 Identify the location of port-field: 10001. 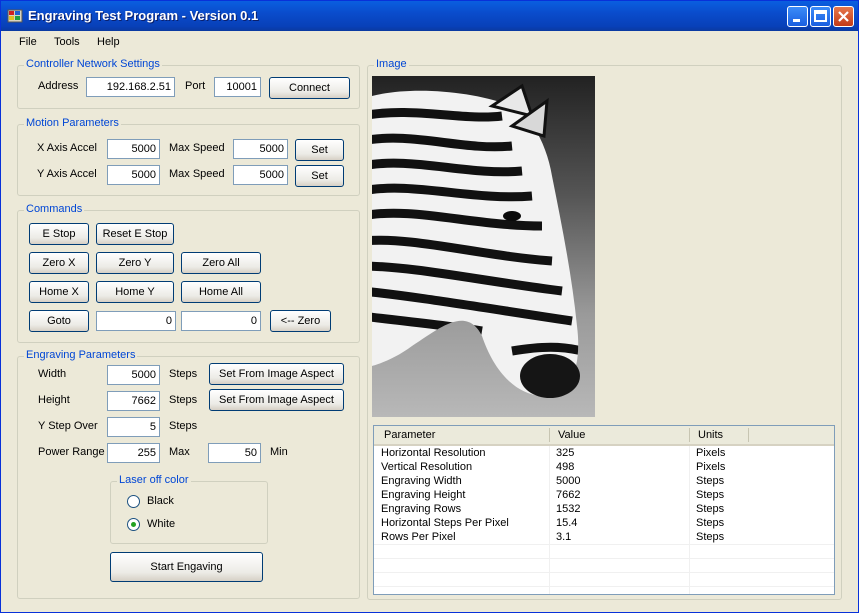
(237, 87).